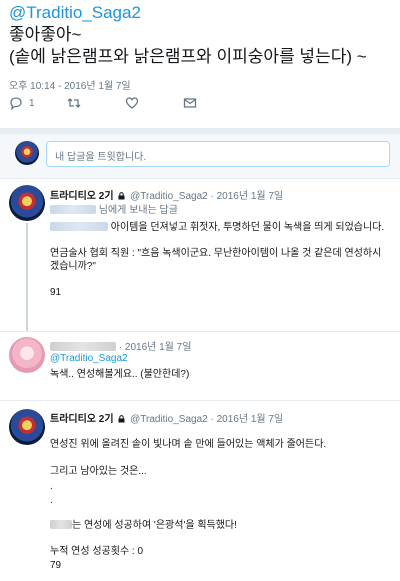  I want to click on thread-line, so click(27, 277).